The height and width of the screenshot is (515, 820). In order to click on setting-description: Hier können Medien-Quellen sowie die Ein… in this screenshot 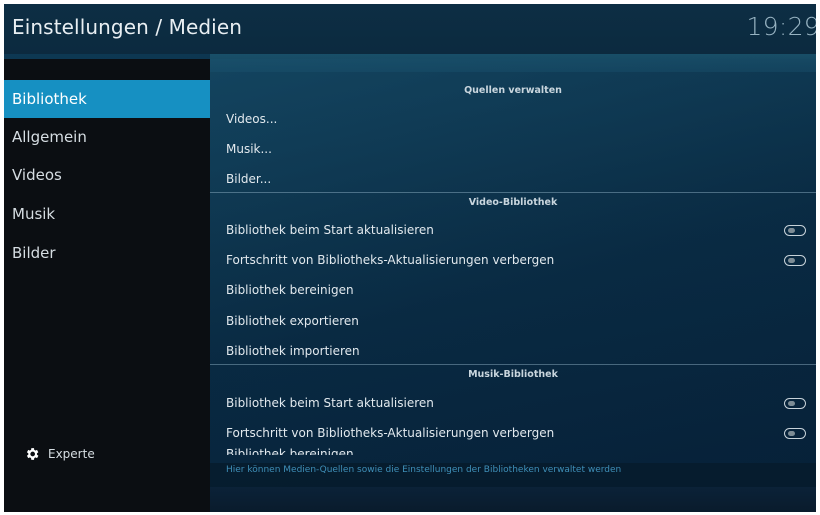, I will do `click(424, 470)`.